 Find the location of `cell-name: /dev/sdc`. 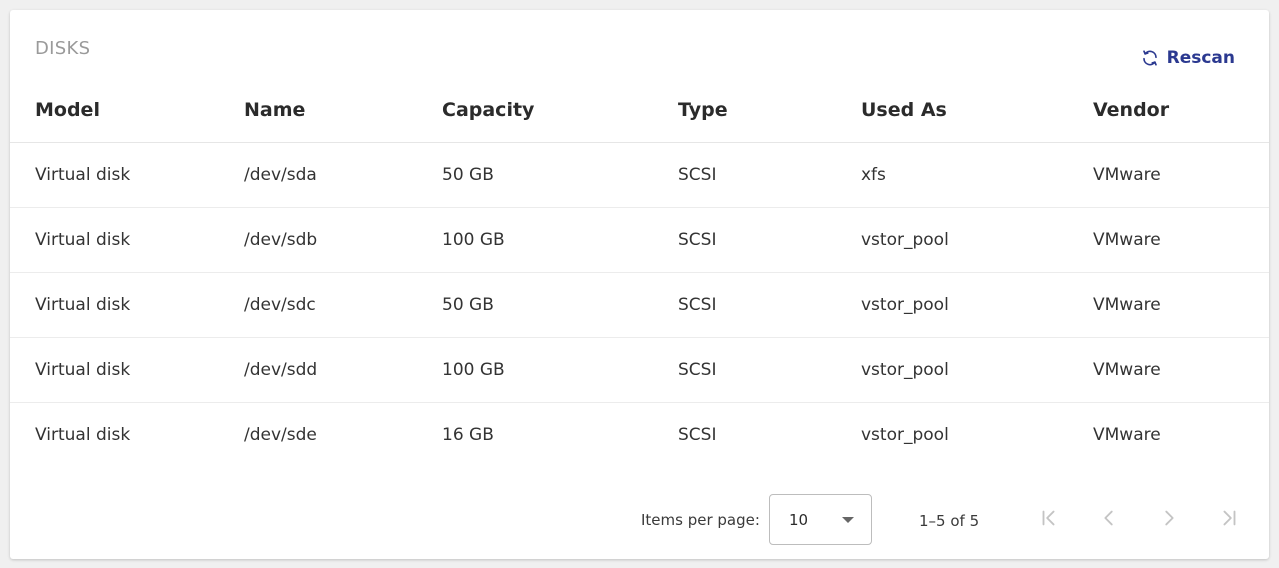

cell-name: /dev/sdc is located at coordinates (343, 305).